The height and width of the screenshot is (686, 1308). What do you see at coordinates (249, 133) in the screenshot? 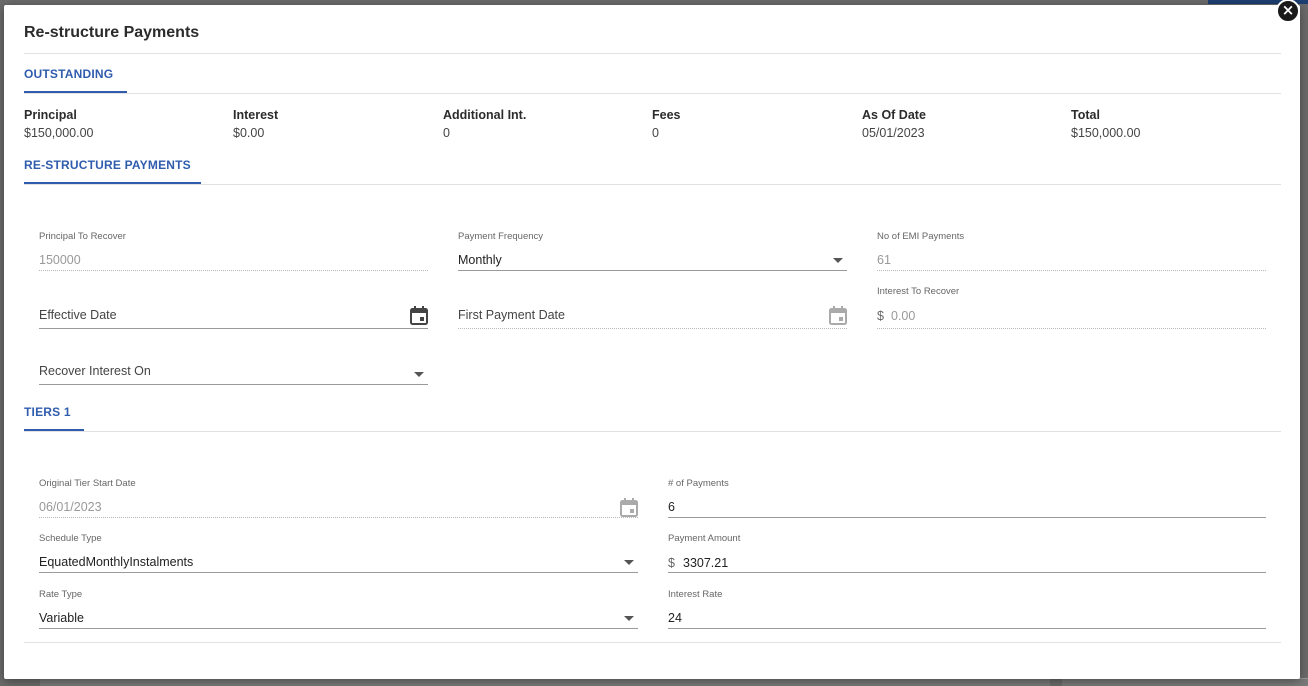
I see `summary-value: $0.00` at bounding box center [249, 133].